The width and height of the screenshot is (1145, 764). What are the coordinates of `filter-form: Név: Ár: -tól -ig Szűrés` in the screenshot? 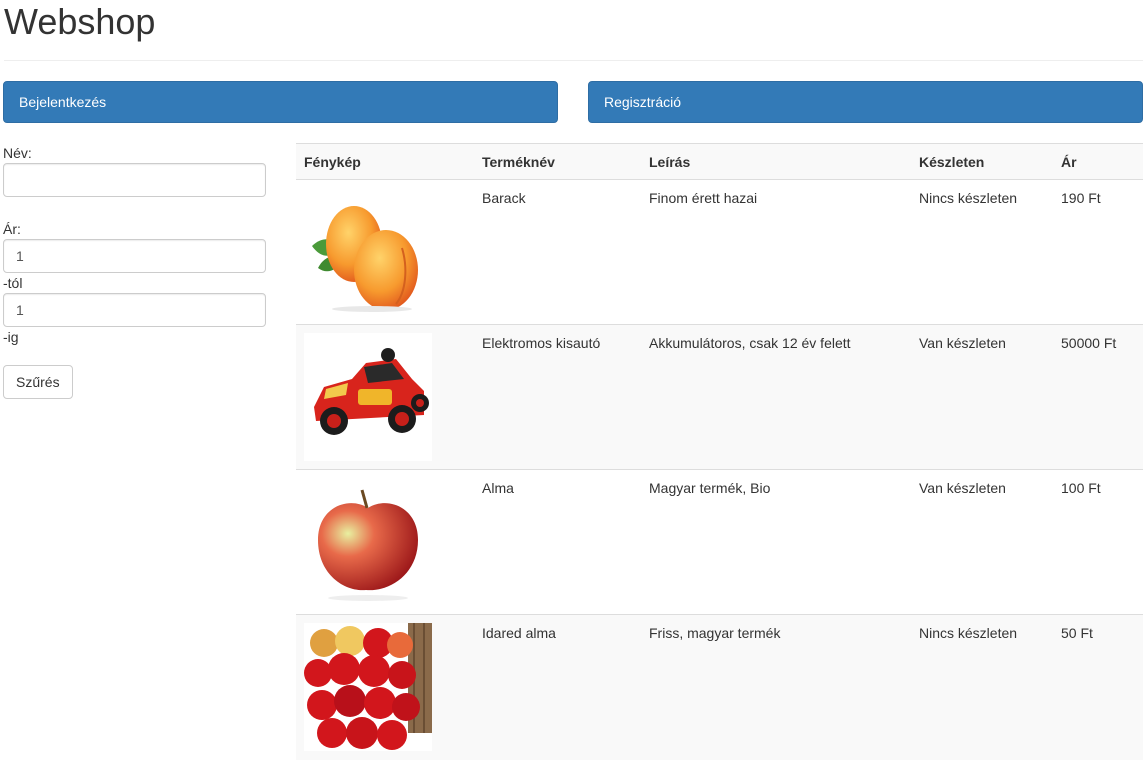 It's located at (134, 271).